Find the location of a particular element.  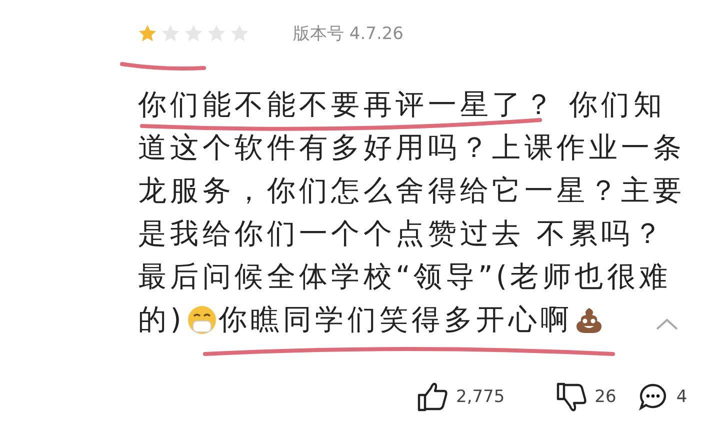

review-text: 你瞧同学们笑得多开心啊 is located at coordinates (395, 320).